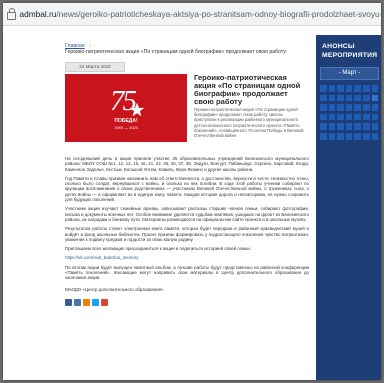 This screenshot has height=383, width=384. Describe the element at coordinates (68, 302) in the screenshot. I see `share-facebook-icon` at that location.